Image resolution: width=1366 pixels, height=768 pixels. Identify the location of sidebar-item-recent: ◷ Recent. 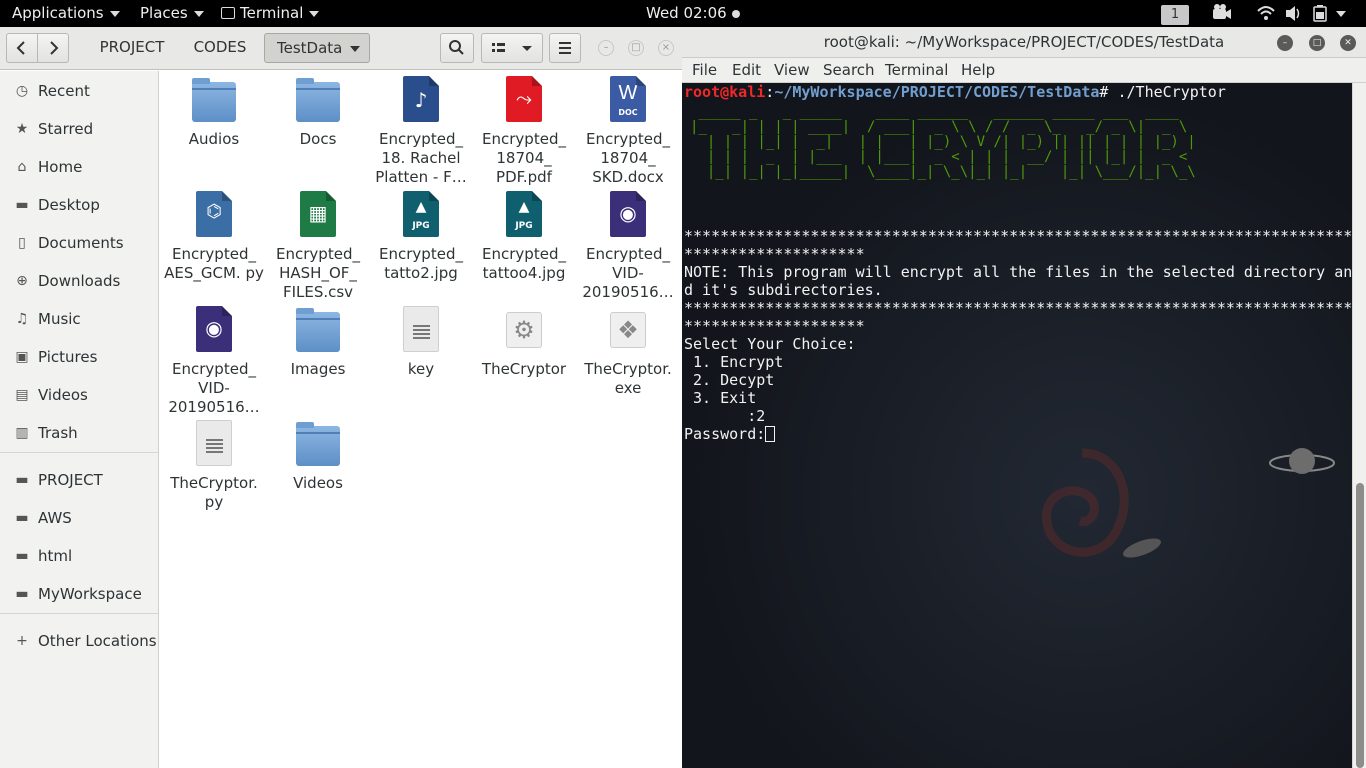
(79, 91).